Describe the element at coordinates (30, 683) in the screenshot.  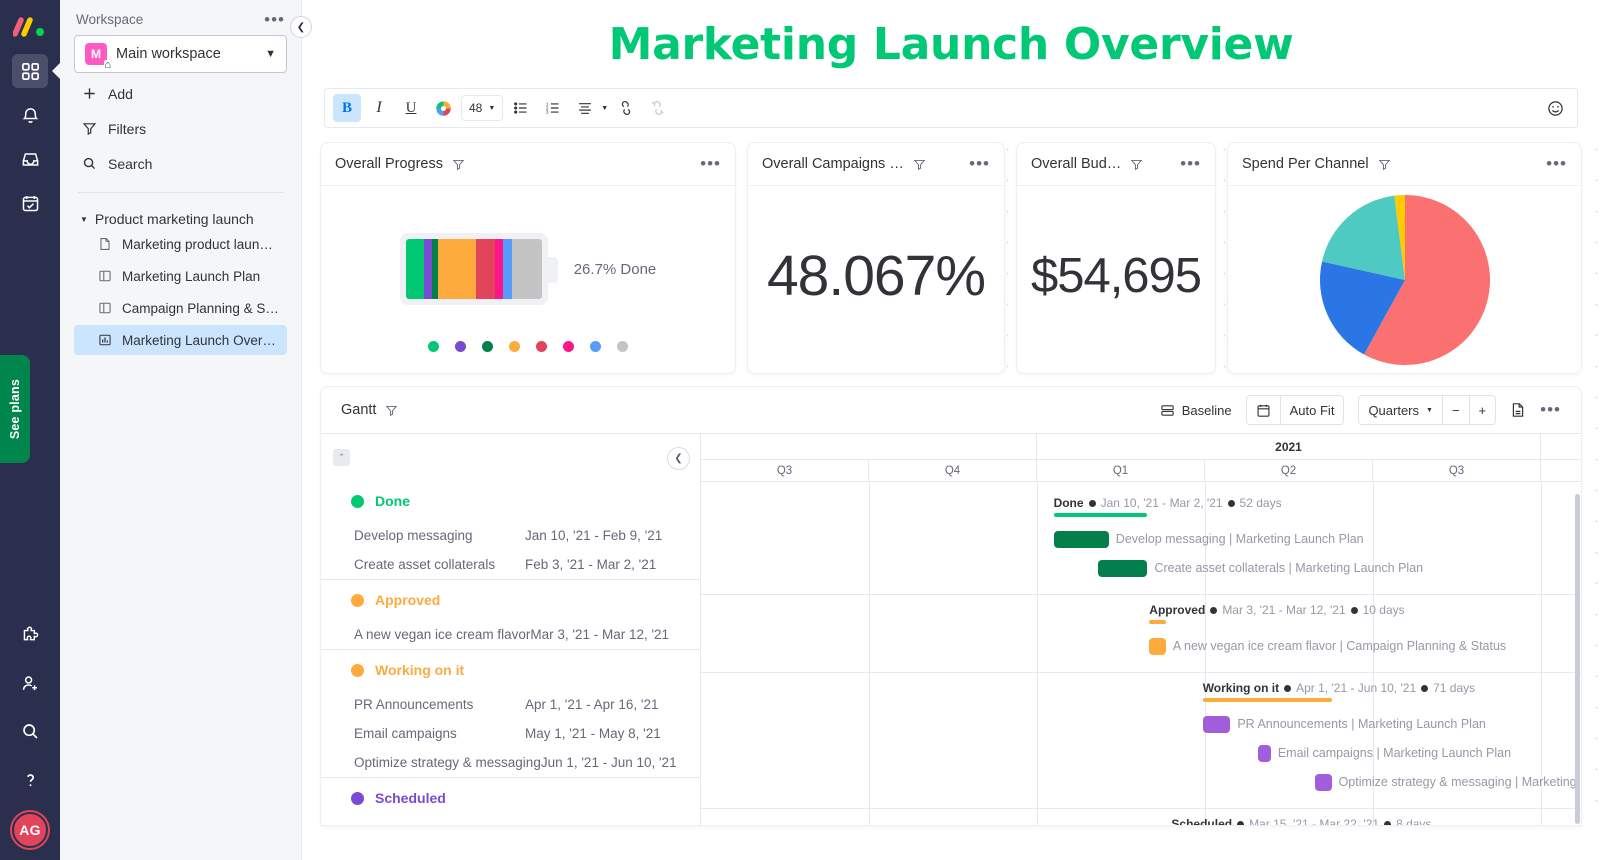
I see `rail-item-invite-members` at that location.